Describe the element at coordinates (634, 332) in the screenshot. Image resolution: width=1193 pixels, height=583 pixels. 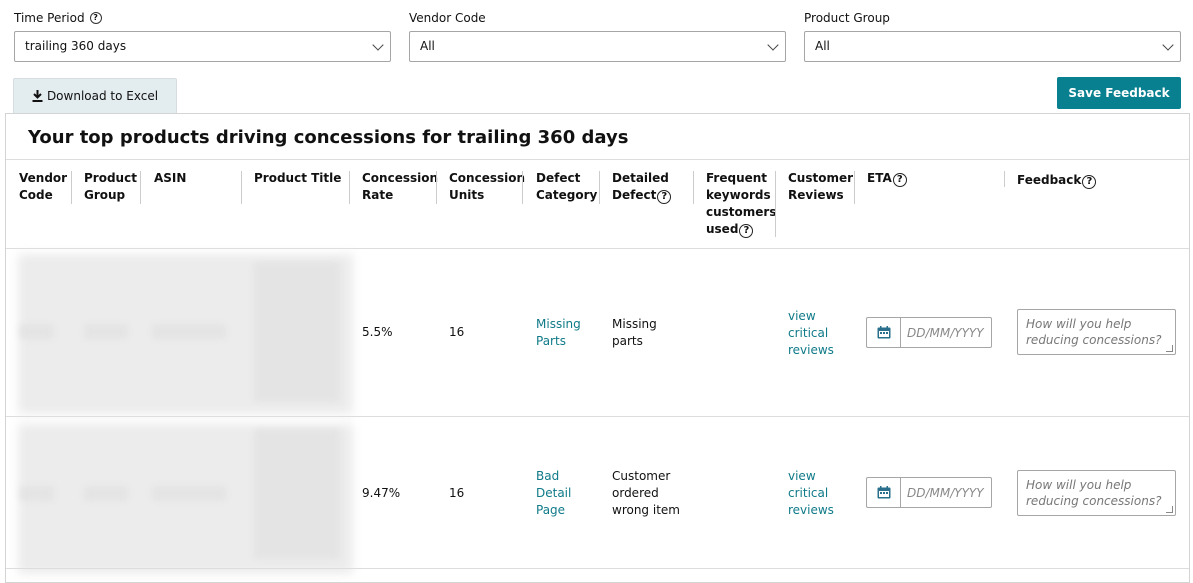
I see `detailed-defect: Missing parts` at that location.